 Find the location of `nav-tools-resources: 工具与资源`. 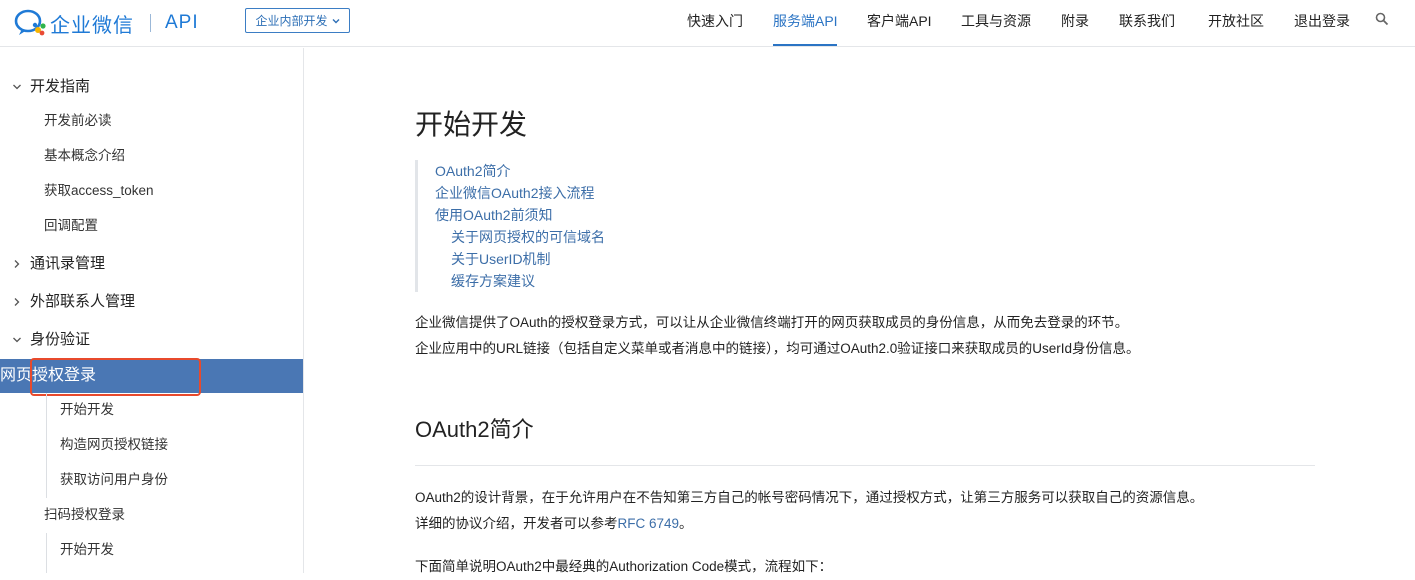

nav-tools-resources: 工具与资源 is located at coordinates (996, 21).